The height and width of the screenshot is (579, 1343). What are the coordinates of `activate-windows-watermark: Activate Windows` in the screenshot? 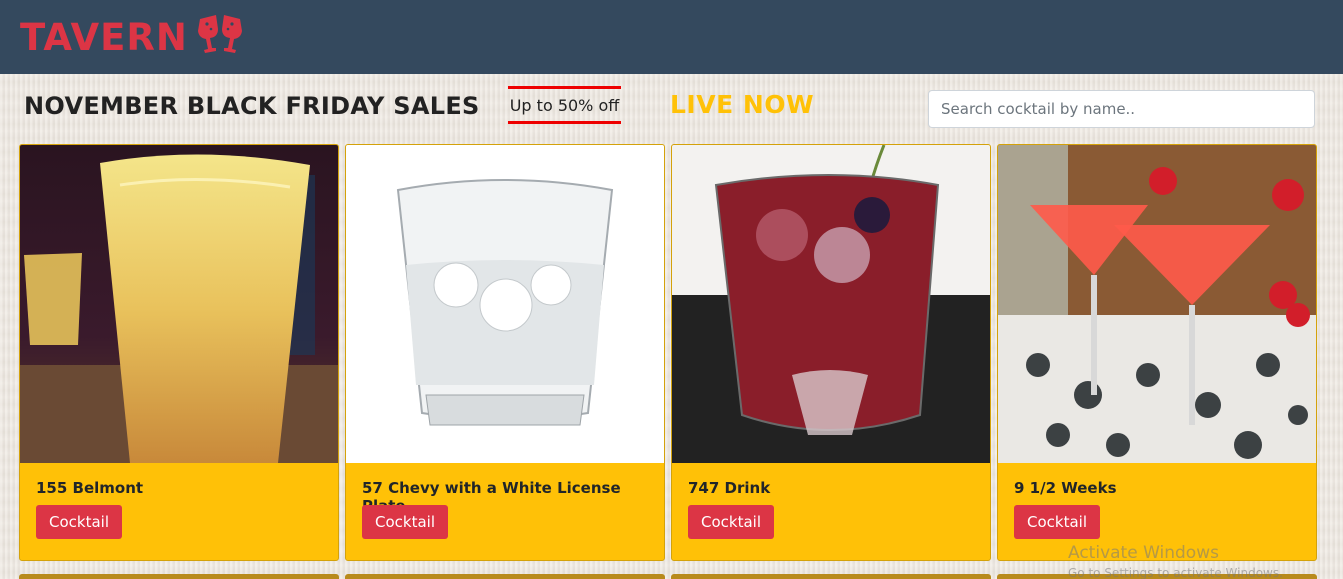 It's located at (1143, 553).